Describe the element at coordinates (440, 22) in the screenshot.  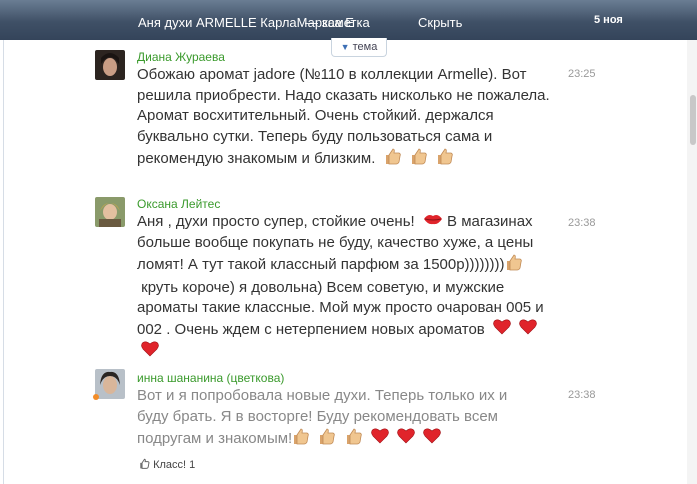
I see `hide-link: Скрыть` at that location.